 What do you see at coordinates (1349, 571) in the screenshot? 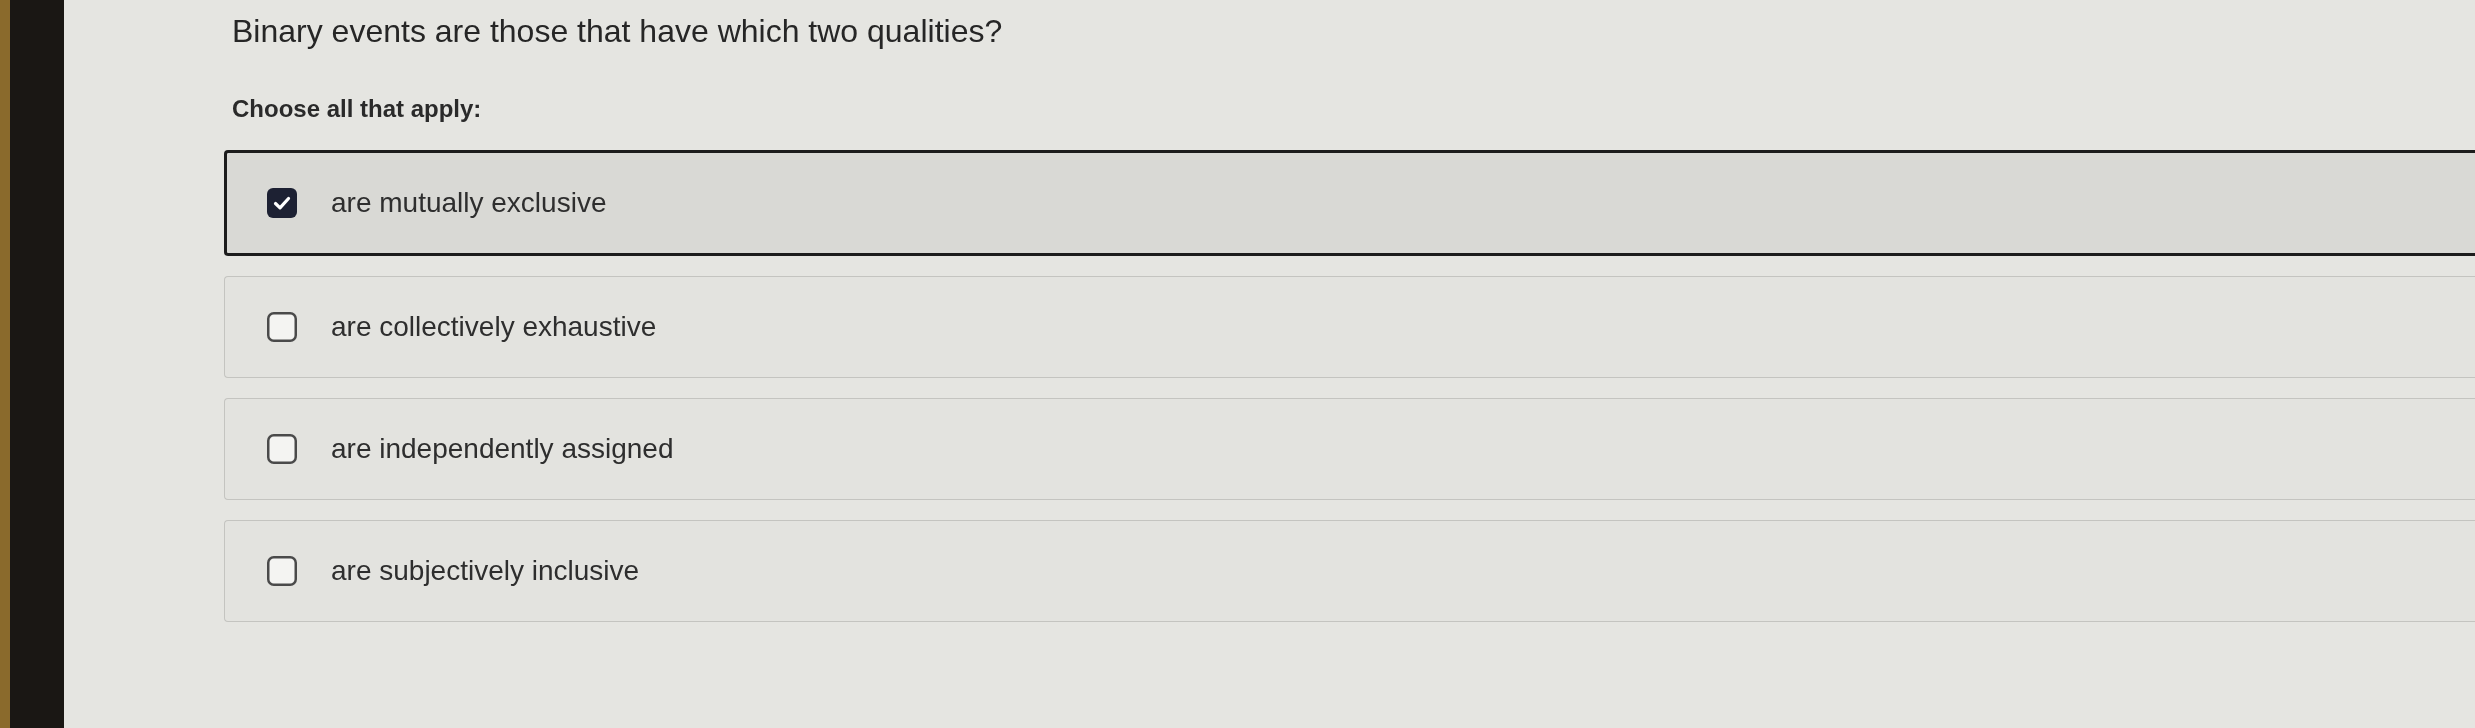
I see `answer-option: are subjectively inclusive` at bounding box center [1349, 571].